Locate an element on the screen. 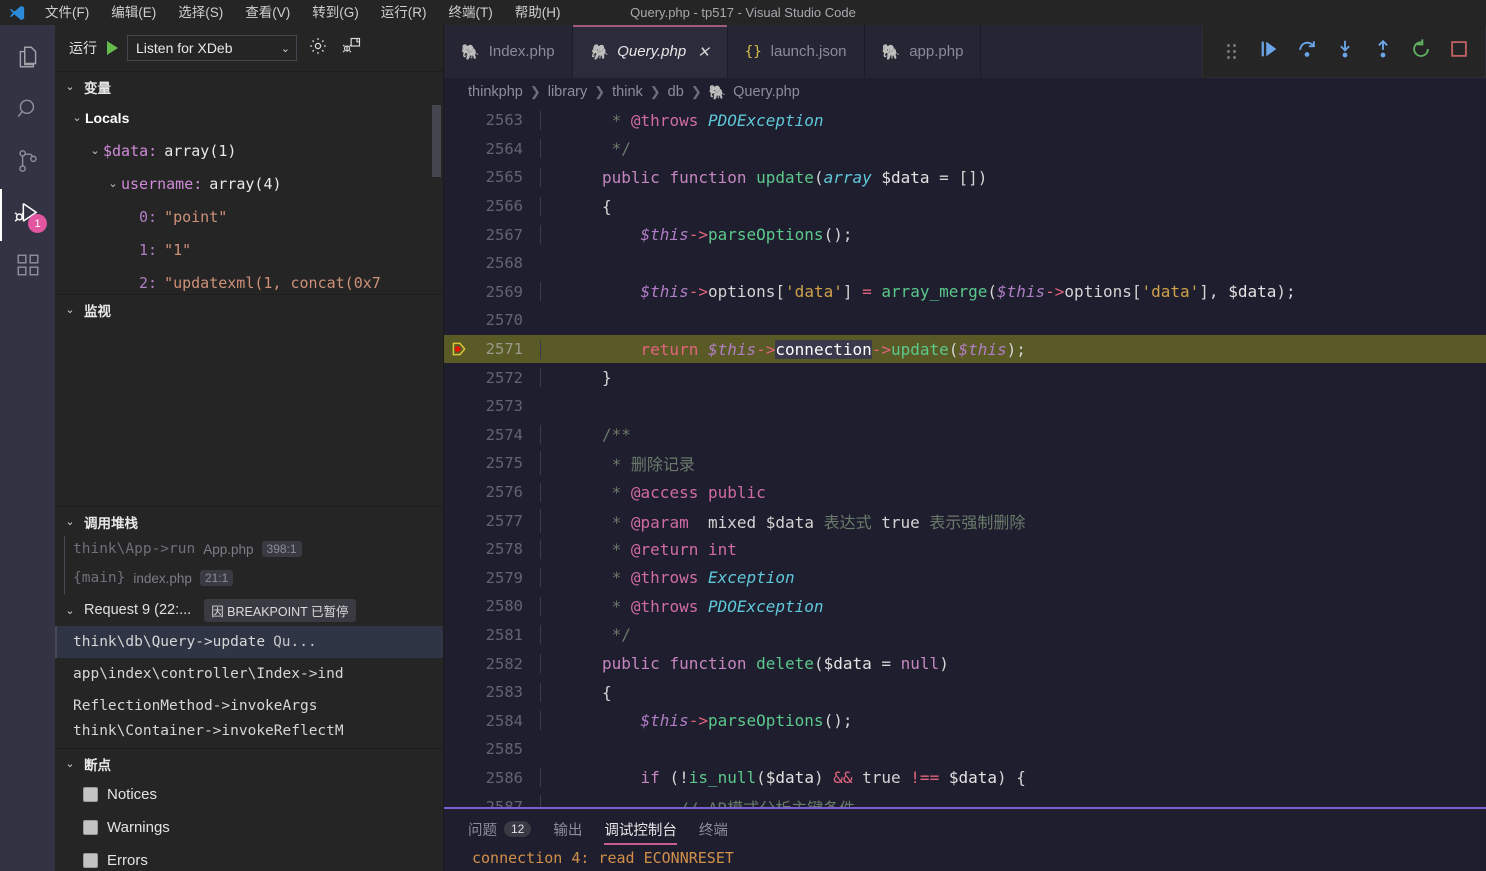 This screenshot has height=871, width=1486. code-token: !== is located at coordinates (929, 778).